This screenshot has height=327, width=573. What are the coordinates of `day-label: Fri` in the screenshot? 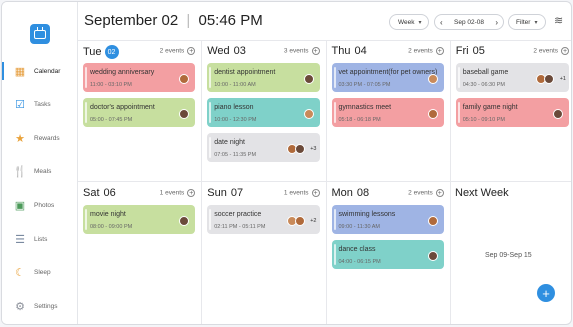 It's located at (462, 51).